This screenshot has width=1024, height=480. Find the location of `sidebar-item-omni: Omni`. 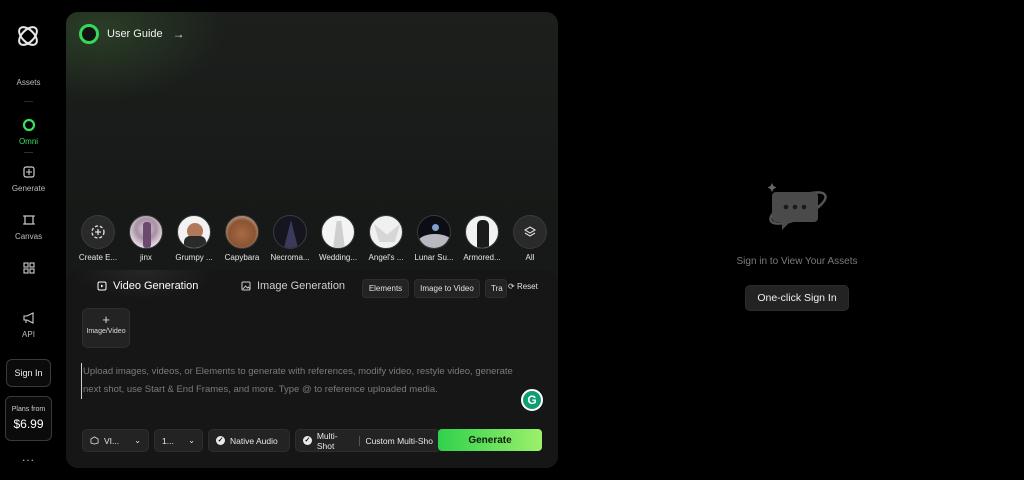

sidebar-item-omni: Omni is located at coordinates (28, 132).